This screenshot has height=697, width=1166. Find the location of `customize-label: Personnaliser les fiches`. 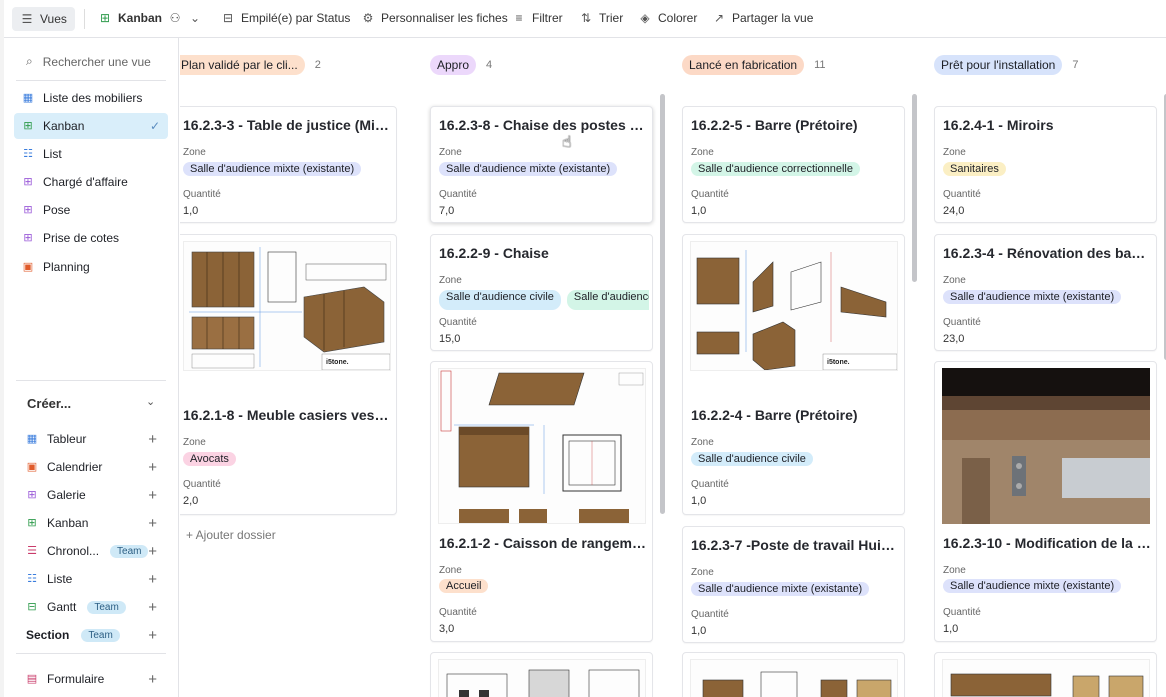

customize-label: Personnaliser les fiches is located at coordinates (444, 18).